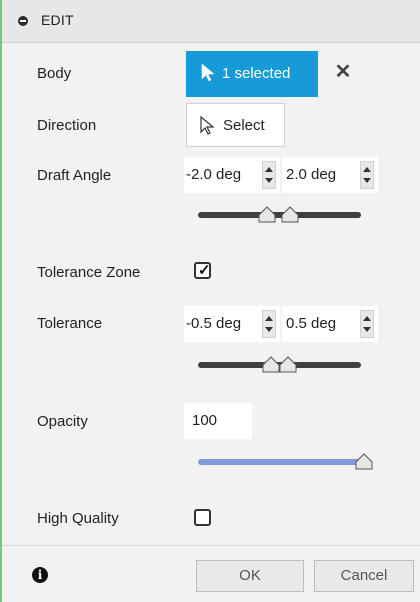 The height and width of the screenshot is (602, 420). I want to click on body-label: Body, so click(54, 73).